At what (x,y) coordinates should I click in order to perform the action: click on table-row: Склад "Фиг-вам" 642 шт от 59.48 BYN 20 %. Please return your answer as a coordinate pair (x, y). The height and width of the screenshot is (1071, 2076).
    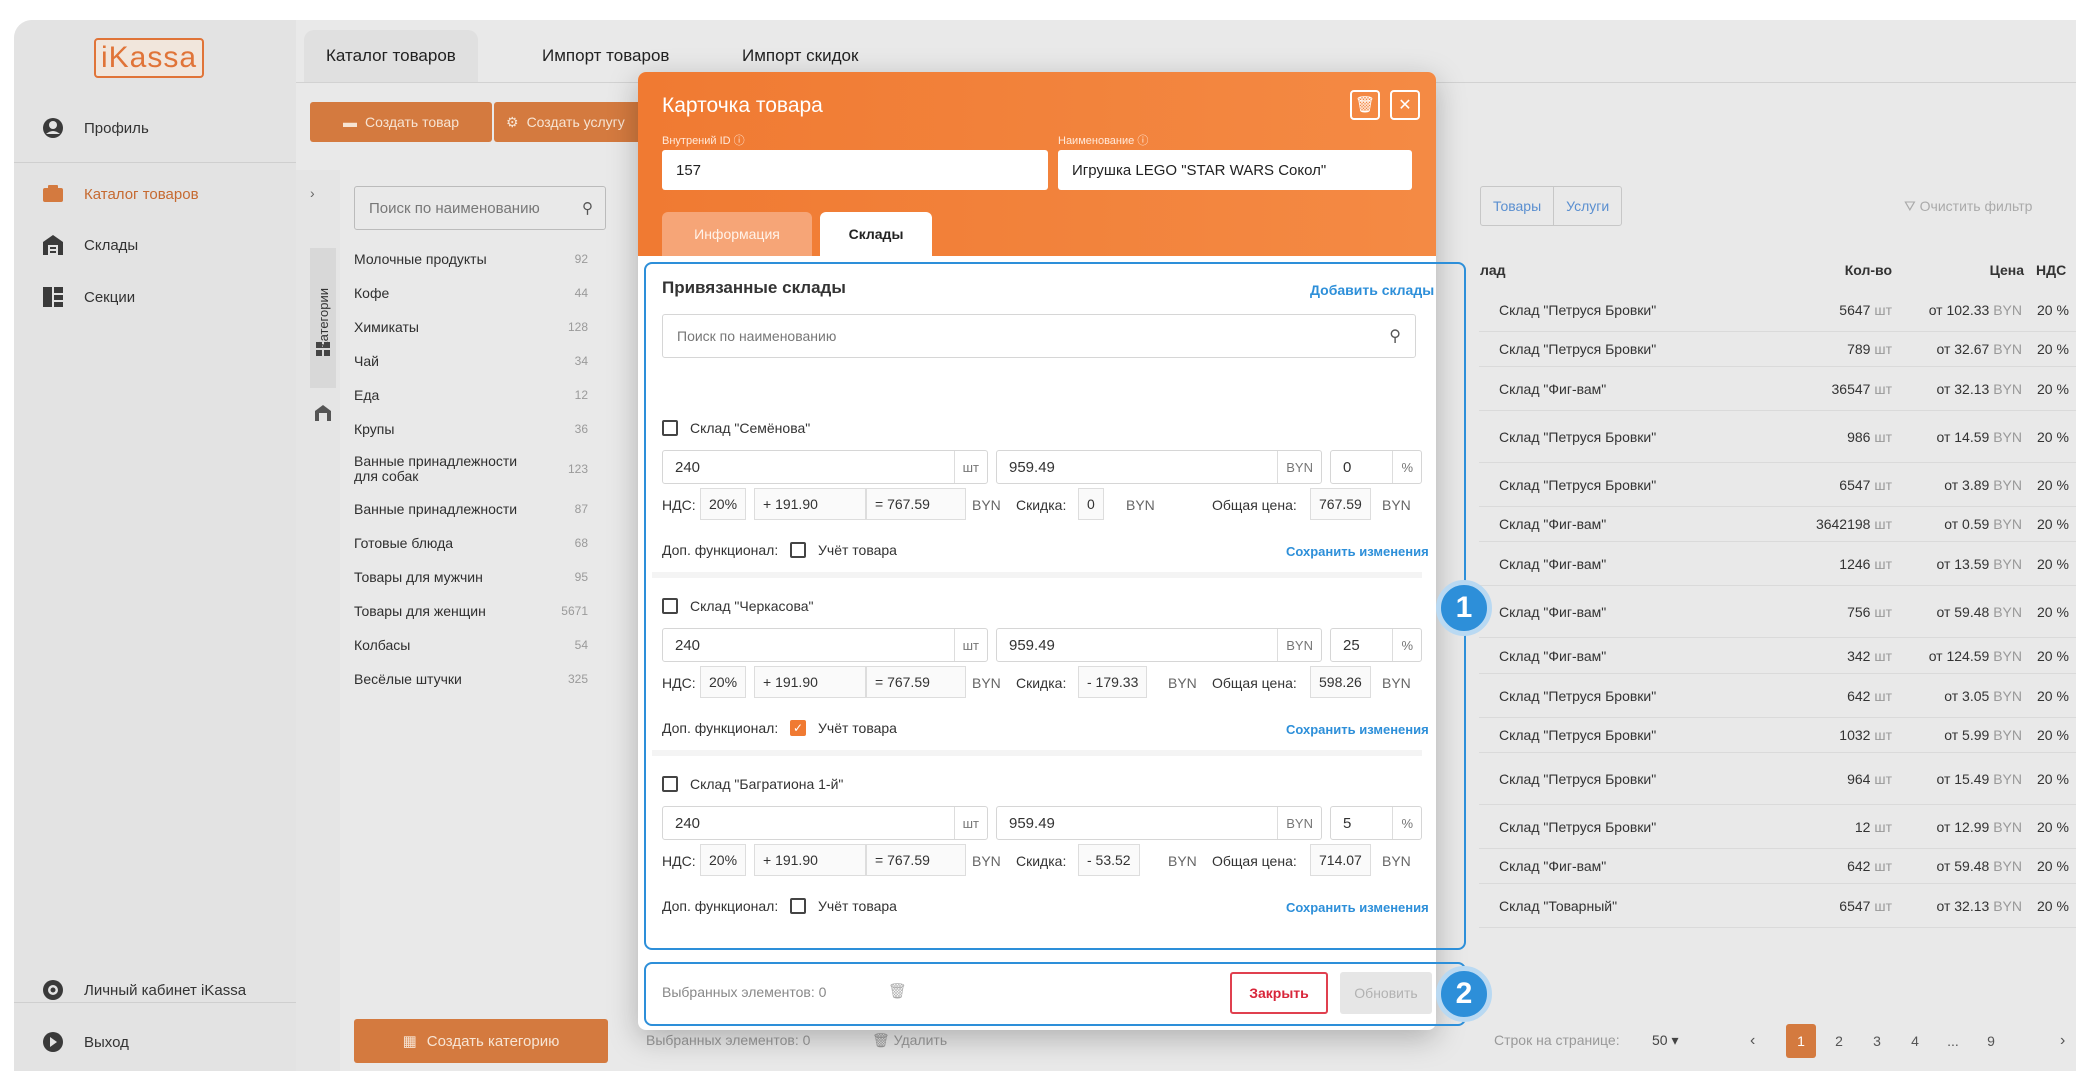
    Looking at the image, I should click on (1777, 866).